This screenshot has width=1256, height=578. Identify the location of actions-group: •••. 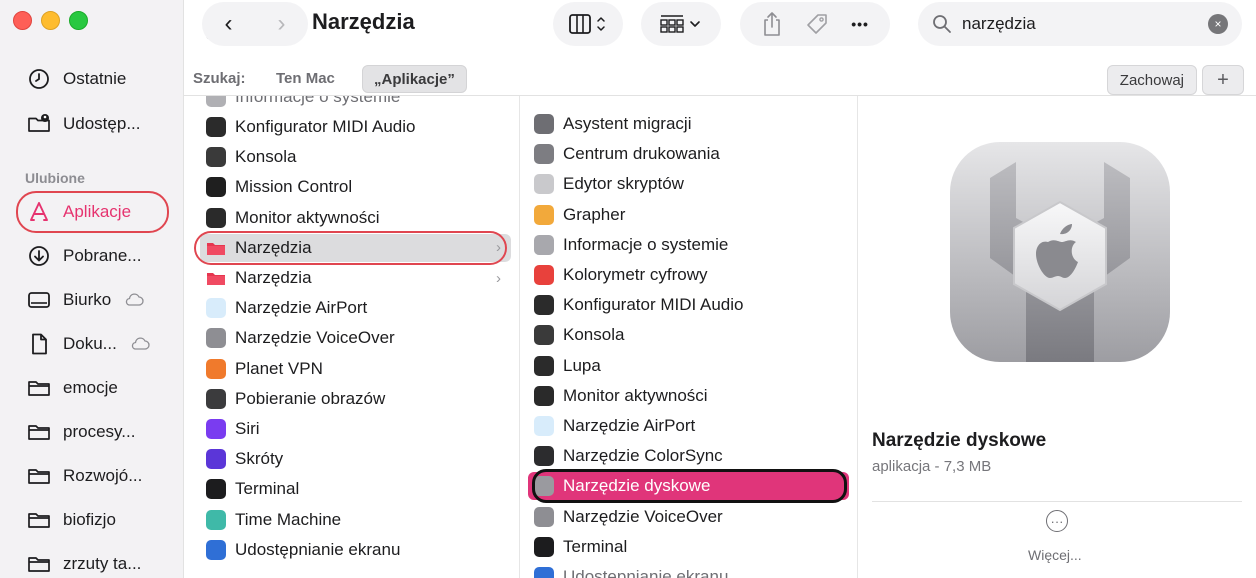
(815, 24).